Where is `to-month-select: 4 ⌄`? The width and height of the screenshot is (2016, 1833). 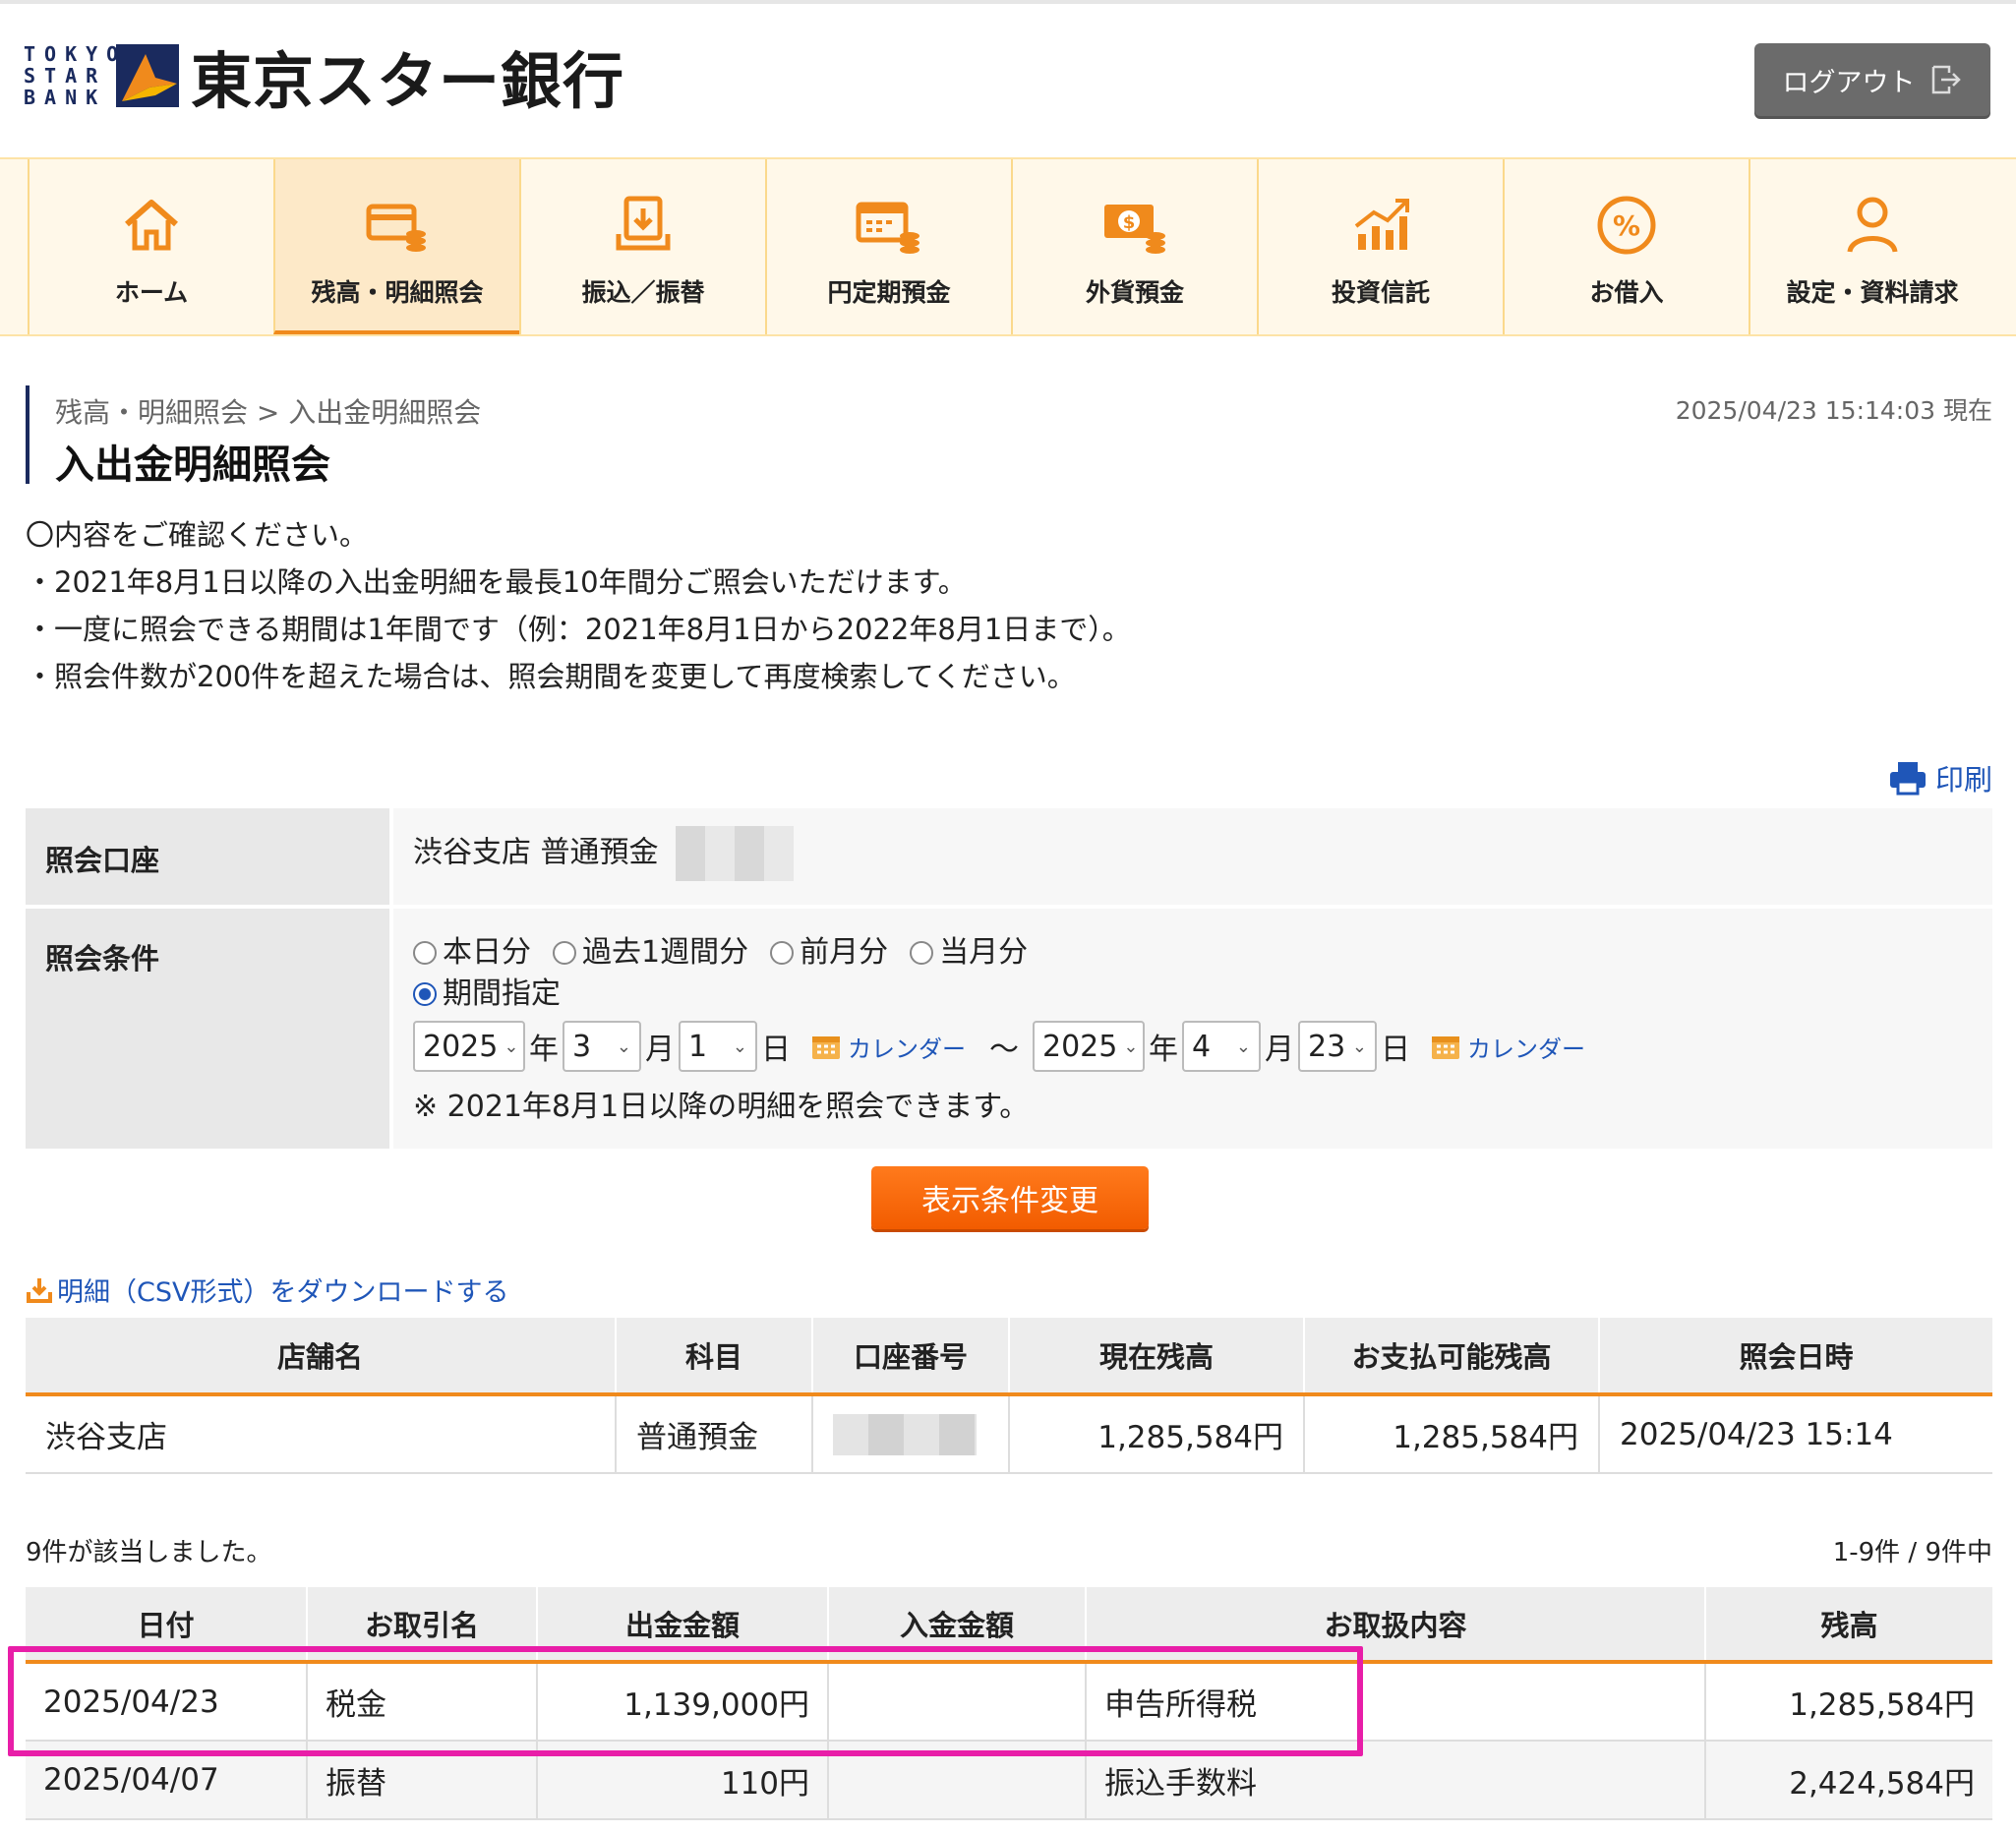
to-month-select: 4 ⌄ is located at coordinates (1221, 1046).